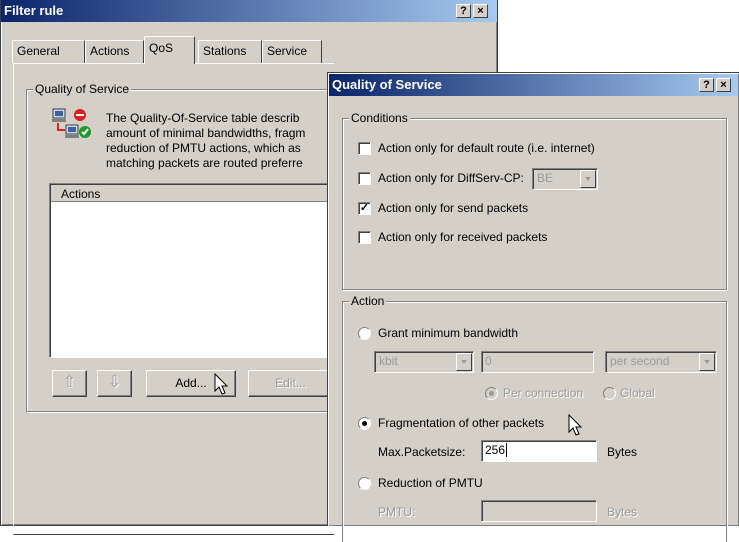 The width and height of the screenshot is (739, 542). I want to click on group-label: Quality of Service, so click(82, 89).